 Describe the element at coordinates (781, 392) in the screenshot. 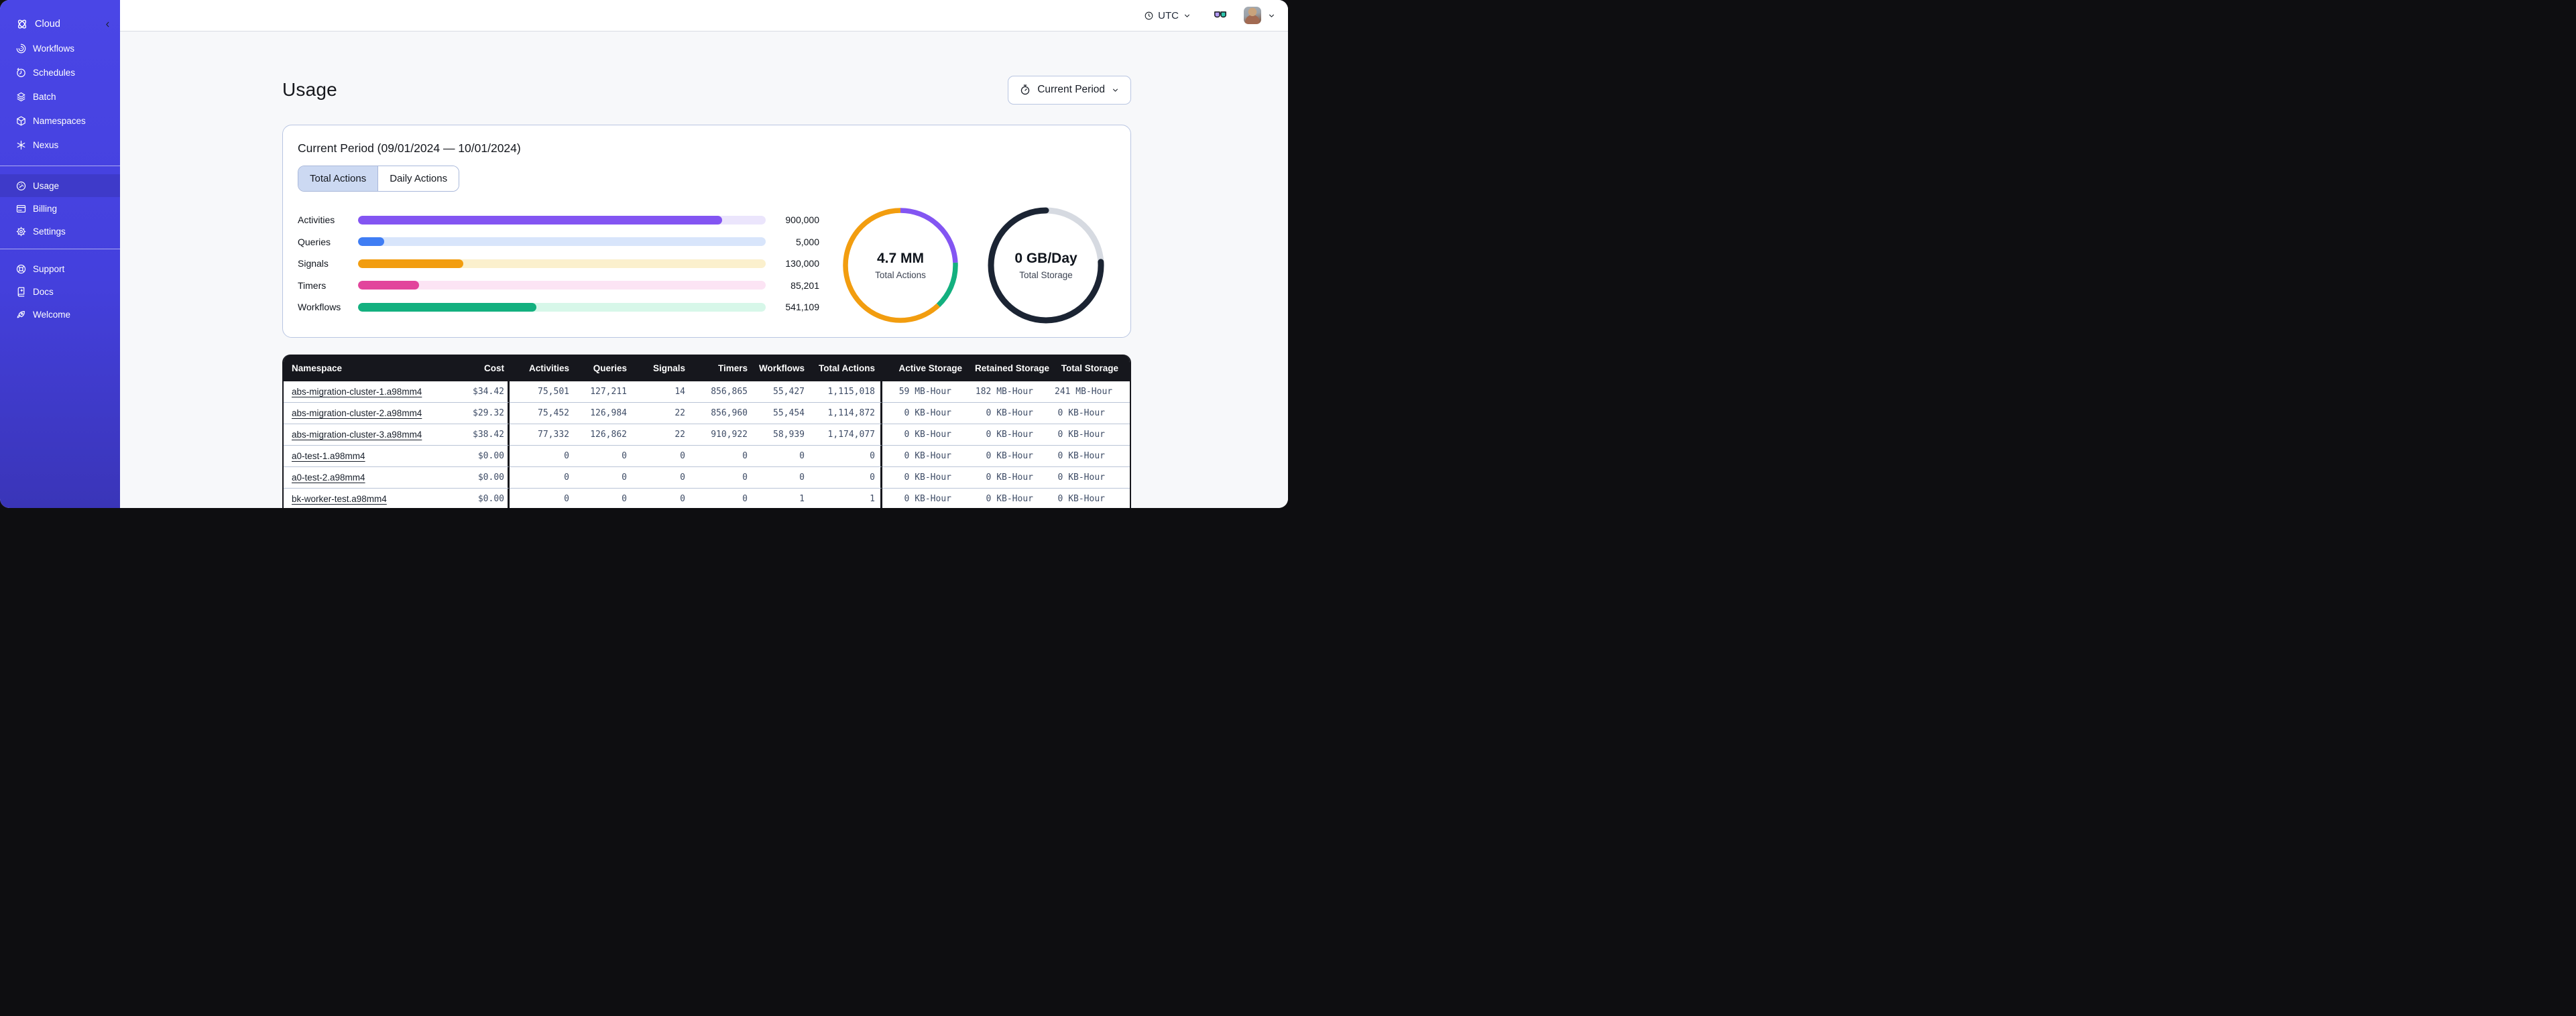

I see `table-cell: 55,427` at that location.